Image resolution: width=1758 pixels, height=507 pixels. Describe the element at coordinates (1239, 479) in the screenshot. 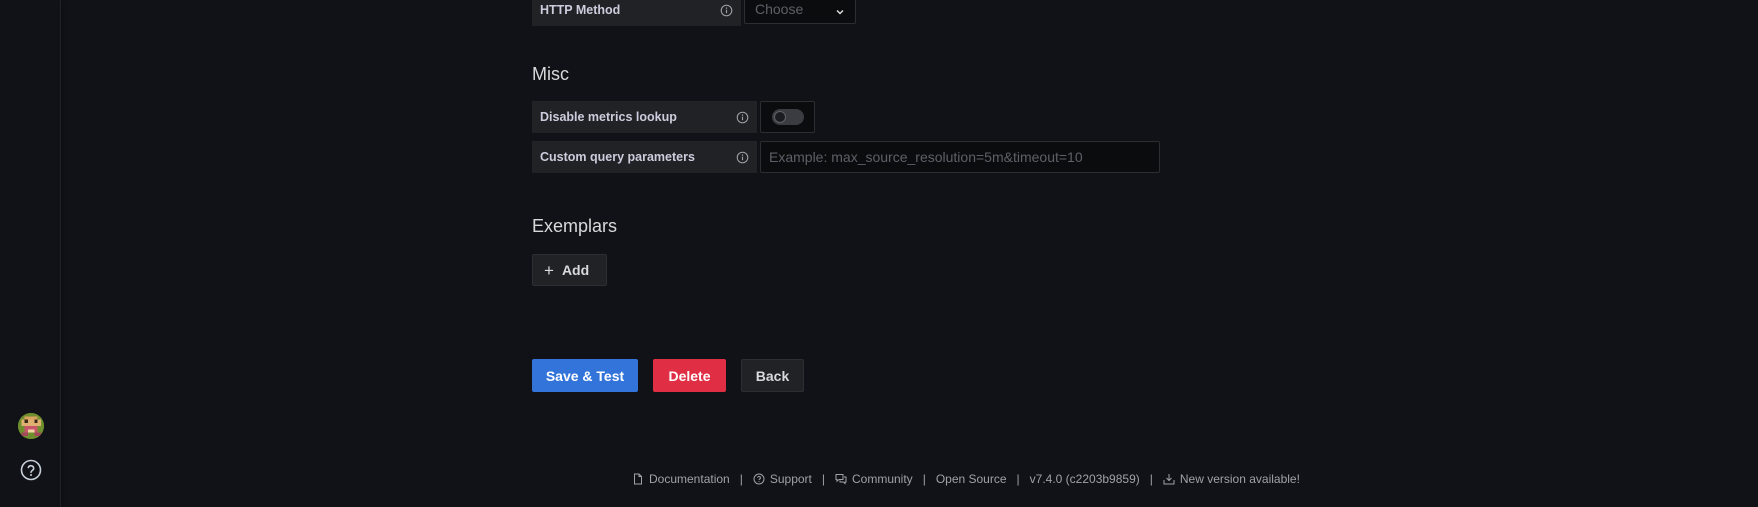

I see `new-version-label: New version available!` at that location.